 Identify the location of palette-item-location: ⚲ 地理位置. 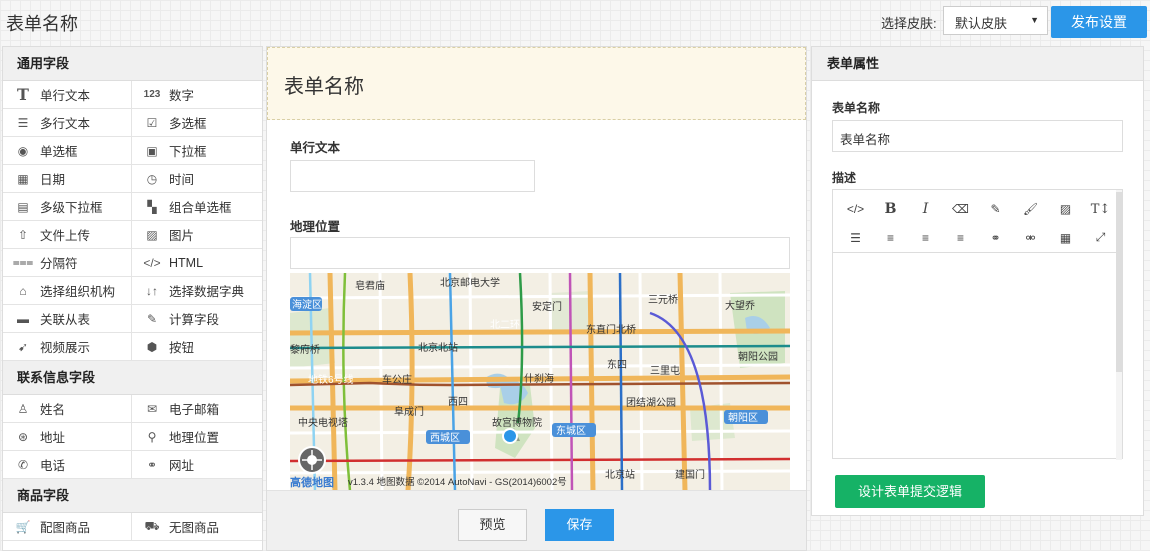
(197, 437).